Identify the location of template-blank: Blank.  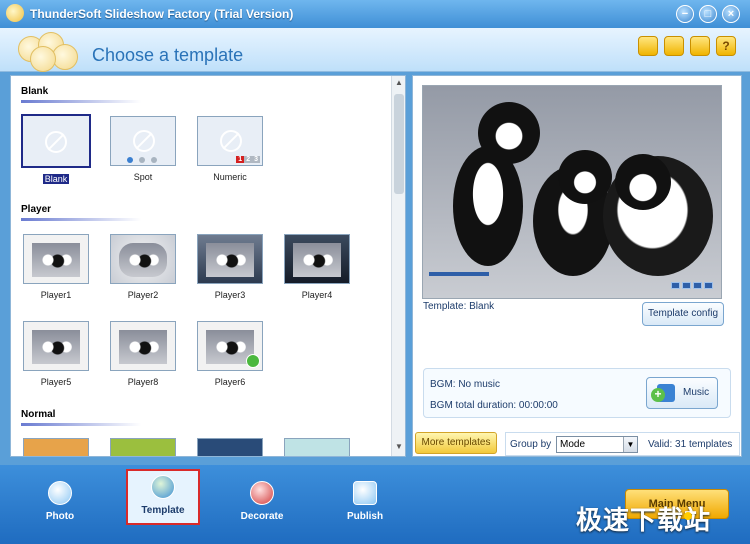
(56, 149).